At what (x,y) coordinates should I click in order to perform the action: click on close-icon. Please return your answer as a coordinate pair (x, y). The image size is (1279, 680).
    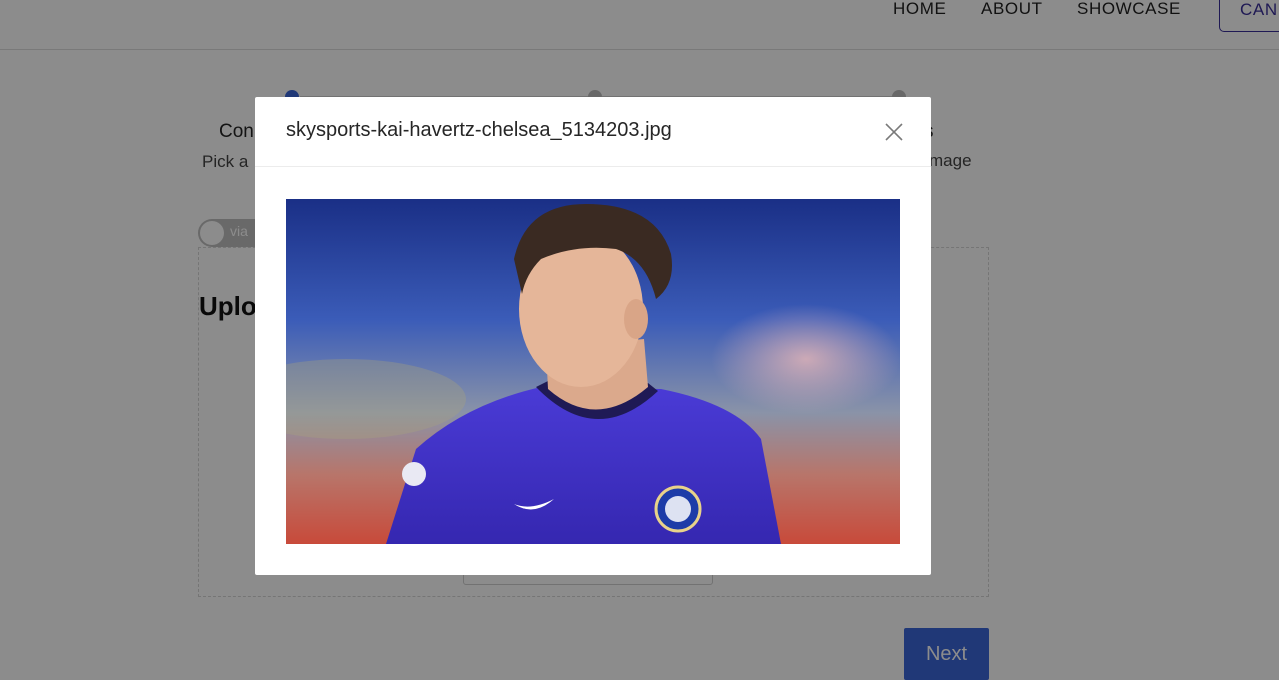
    Looking at the image, I should click on (894, 132).